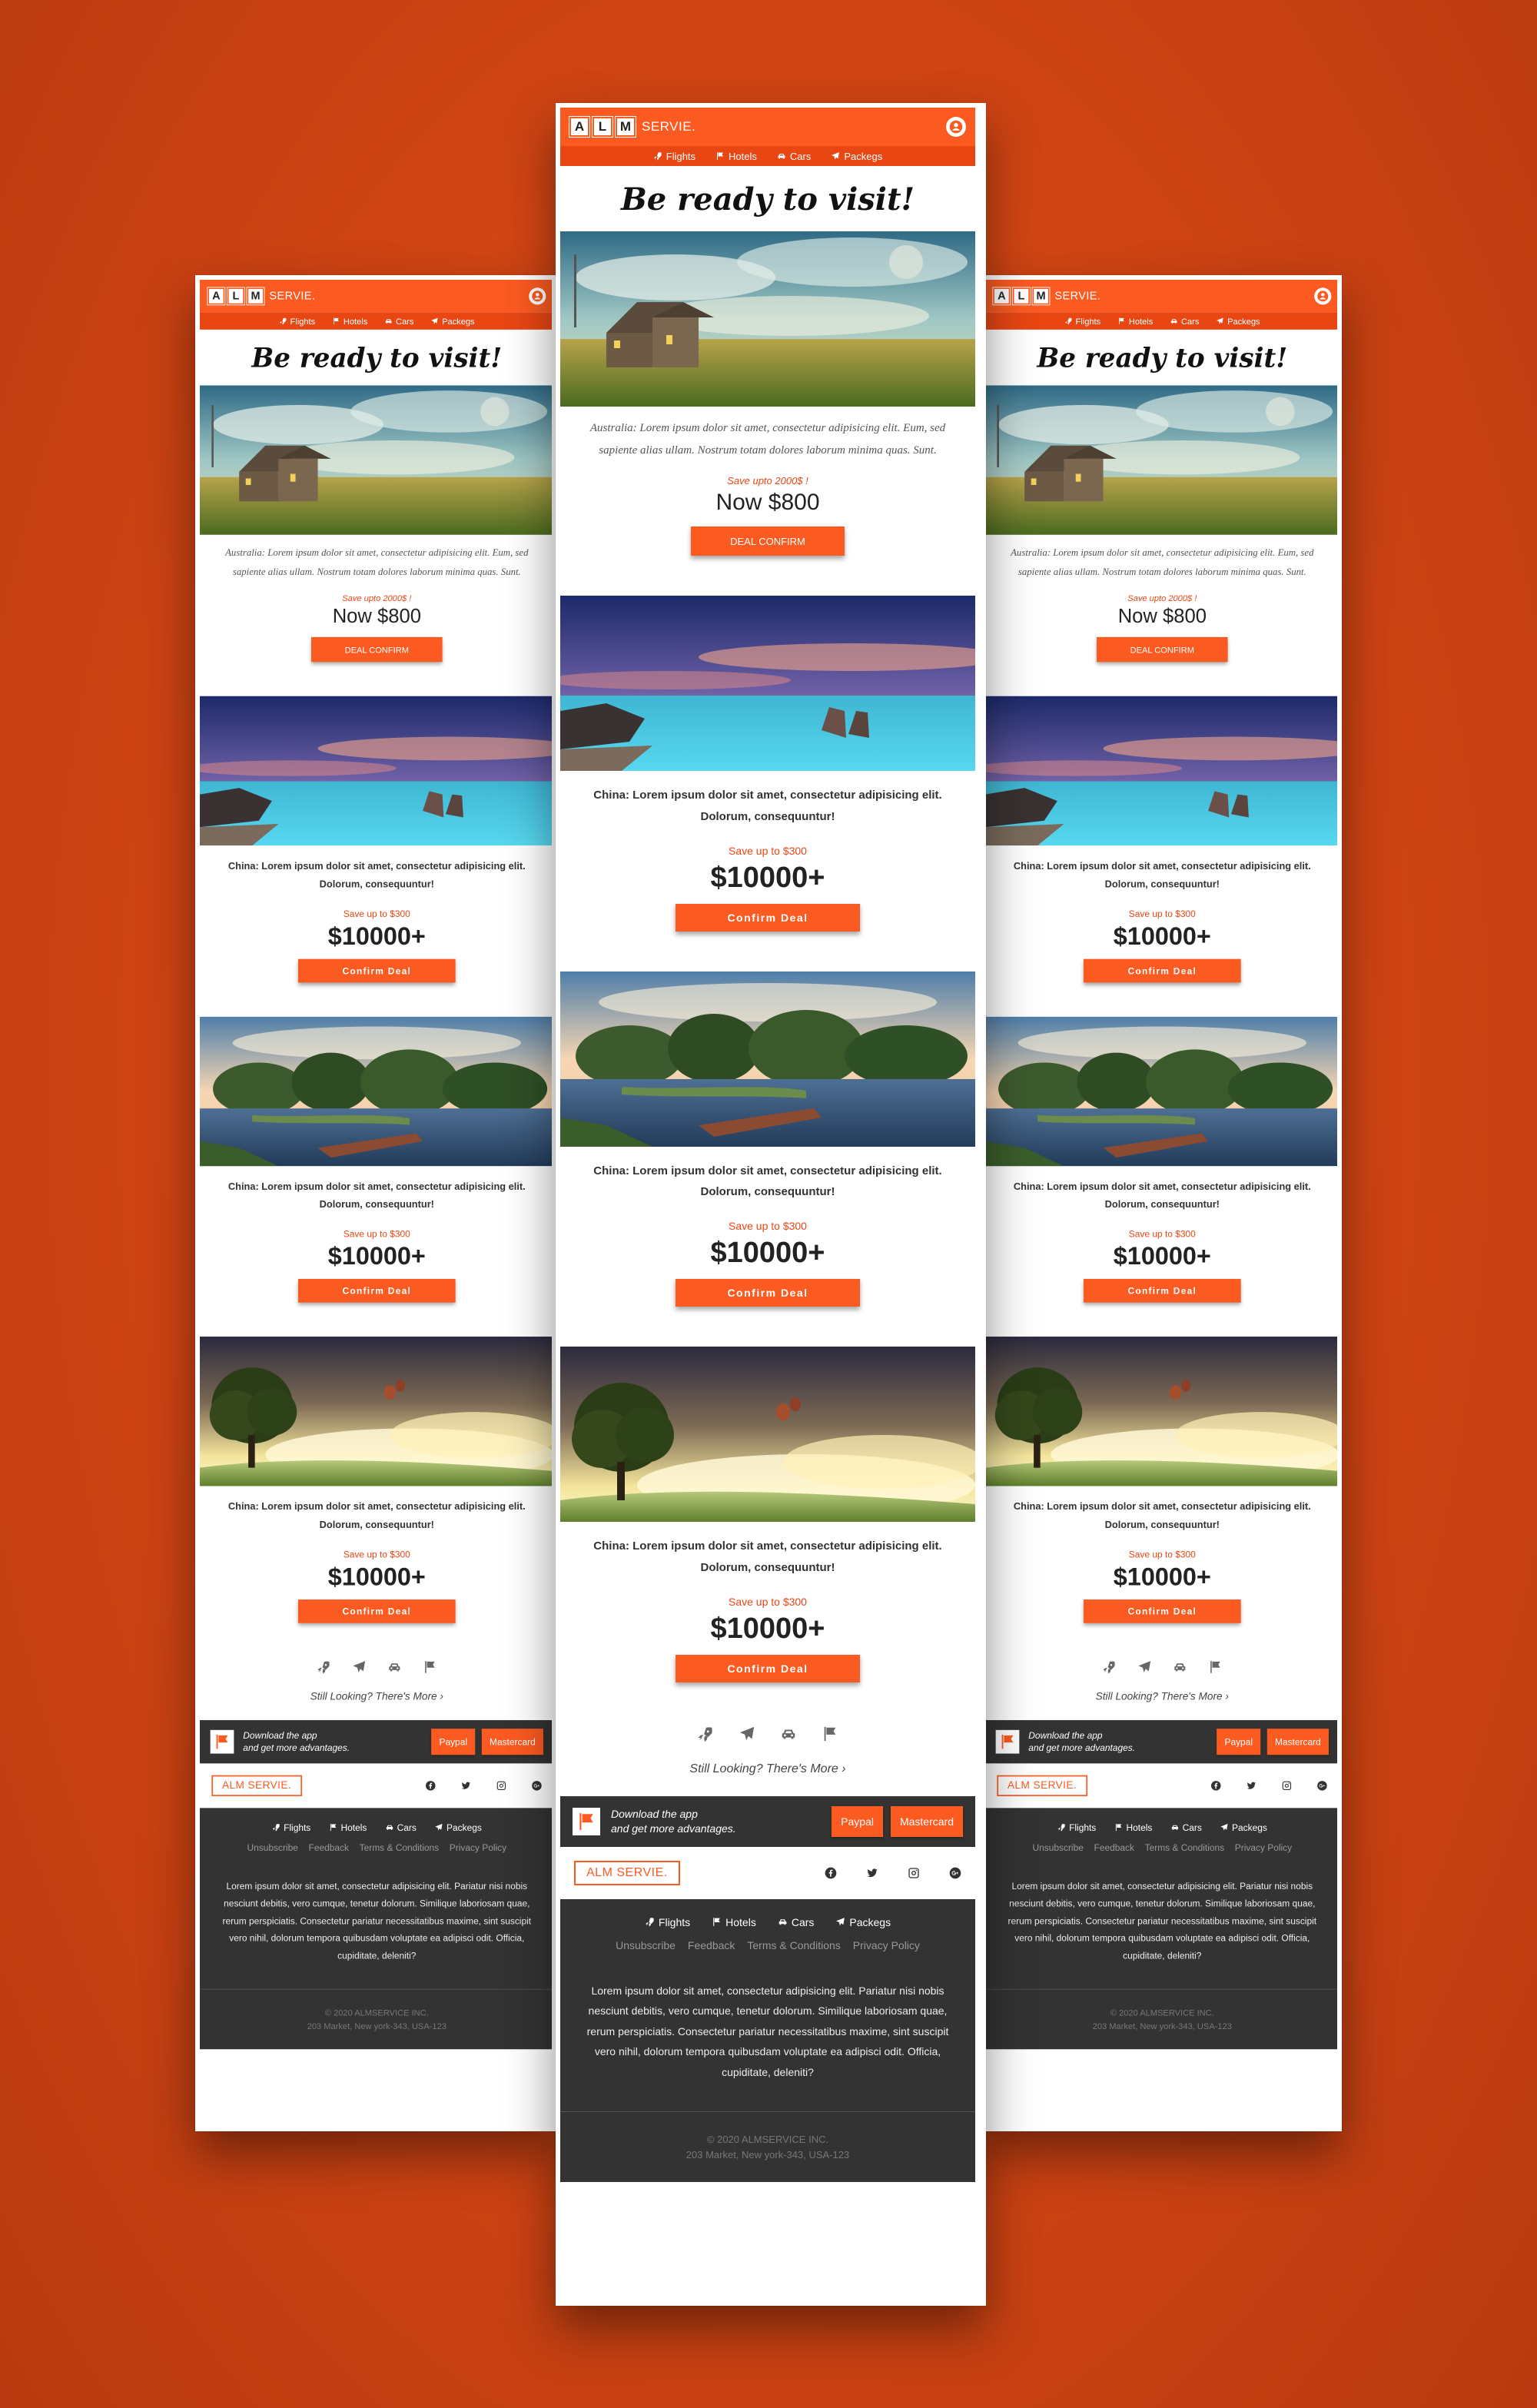 The image size is (1537, 2408). Describe the element at coordinates (681, 156) in the screenshot. I see `nav-label: Flights` at that location.